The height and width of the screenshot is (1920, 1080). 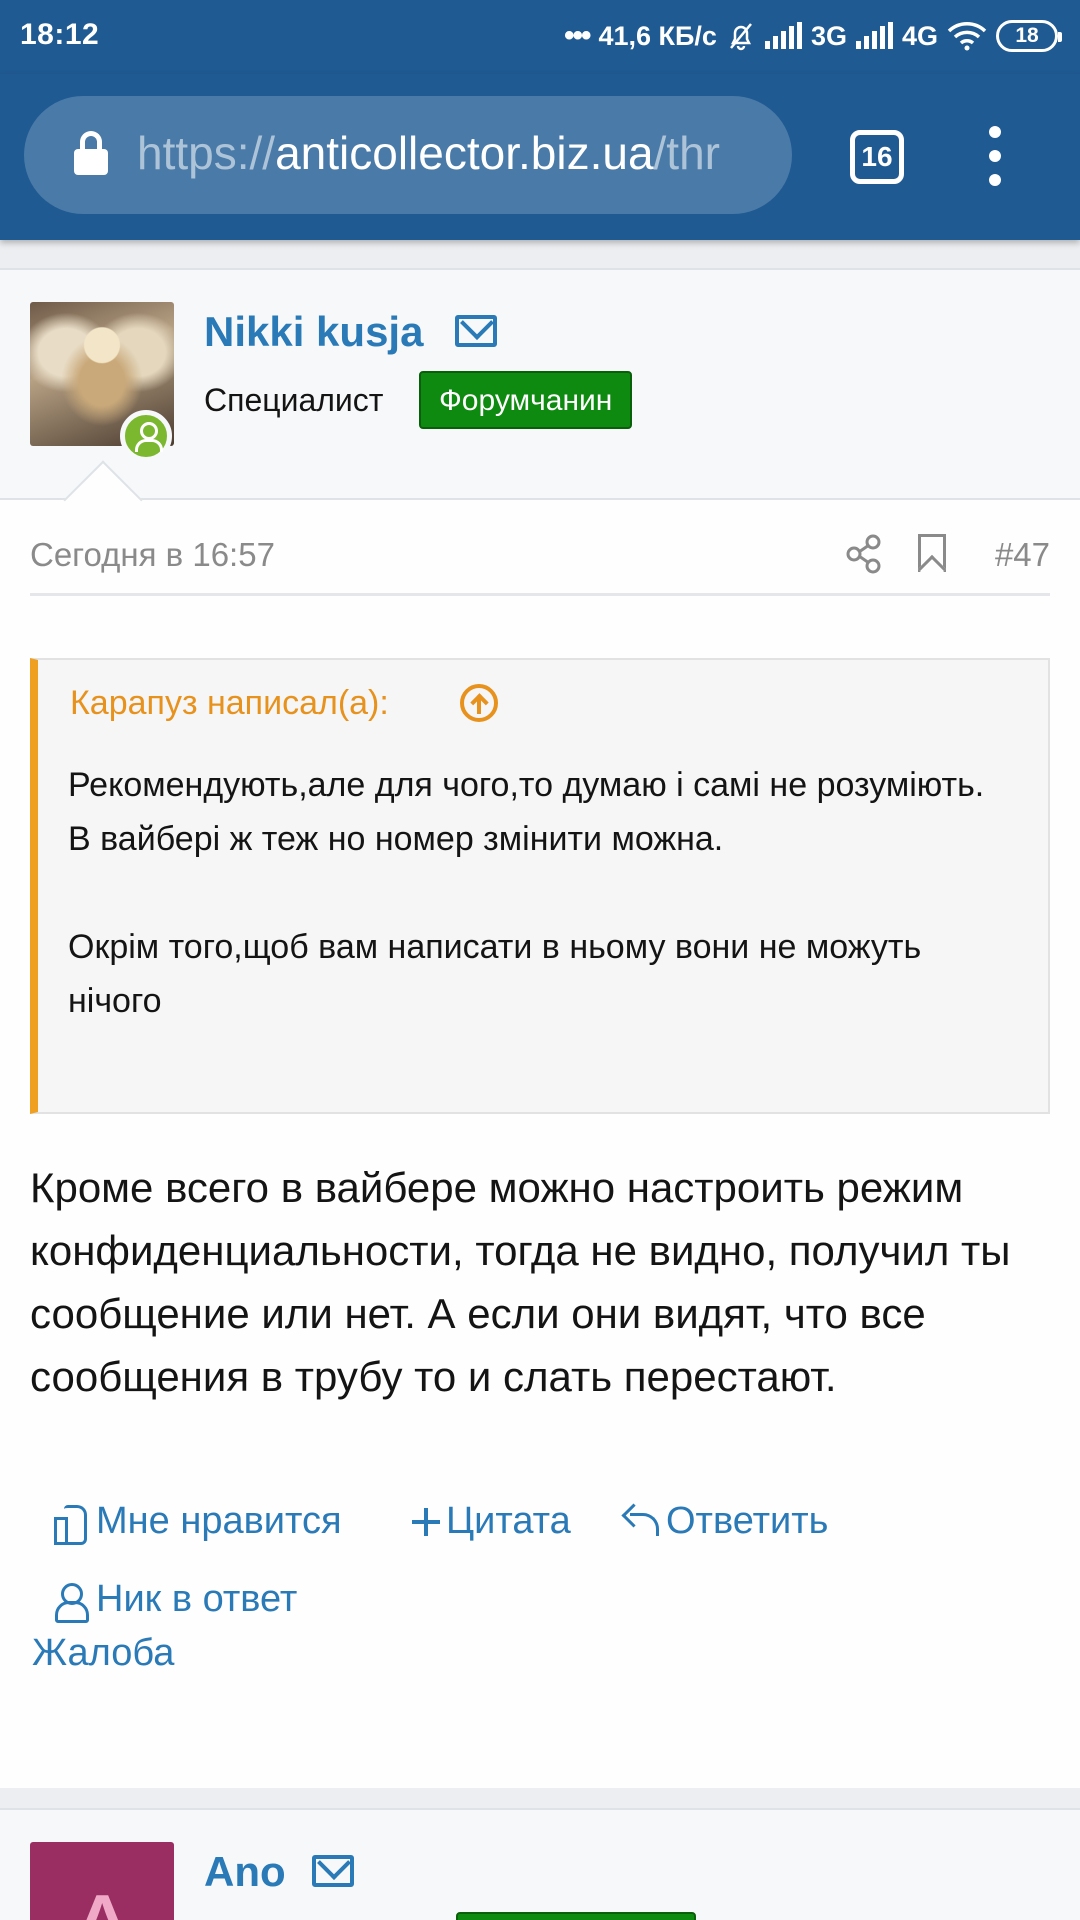 What do you see at coordinates (995, 156) in the screenshot?
I see `overflow-menu-icon` at bounding box center [995, 156].